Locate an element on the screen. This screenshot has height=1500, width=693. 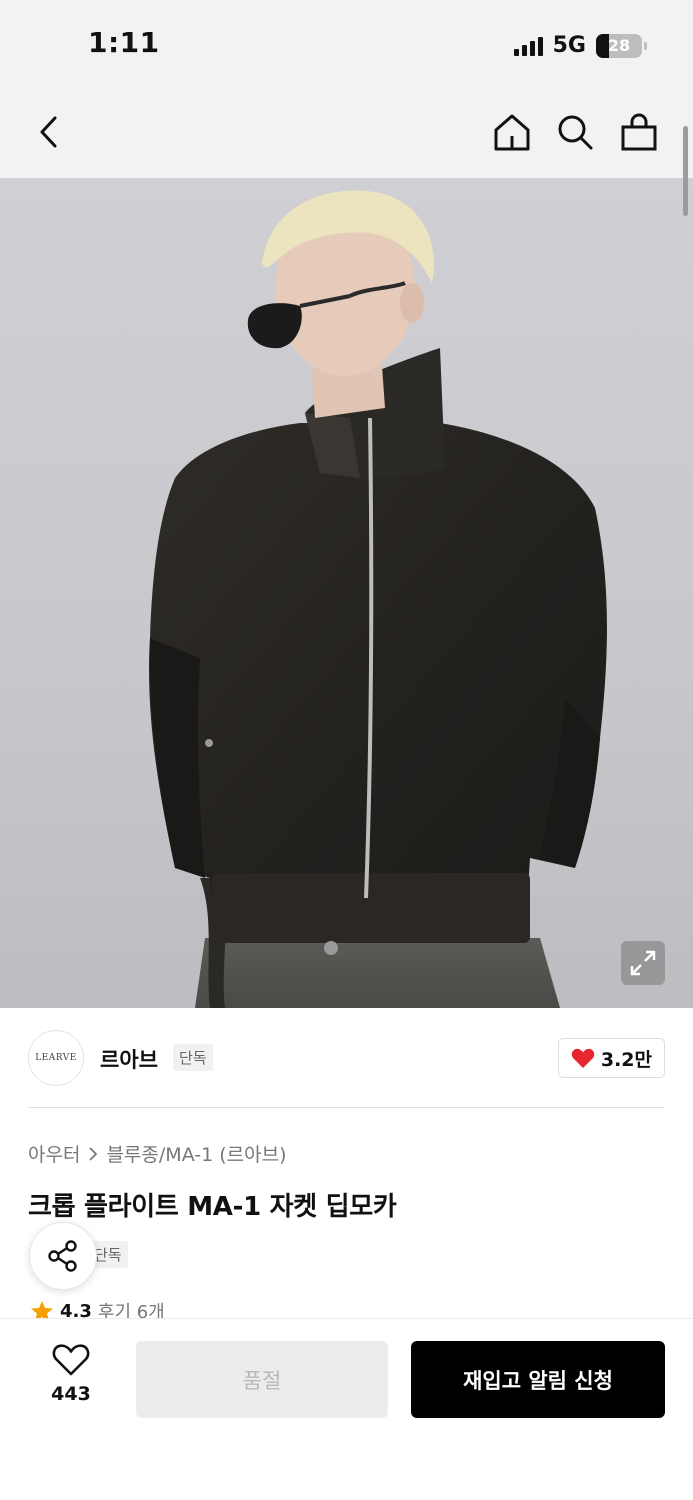
wishlist-button: 443 is located at coordinates (71, 1374).